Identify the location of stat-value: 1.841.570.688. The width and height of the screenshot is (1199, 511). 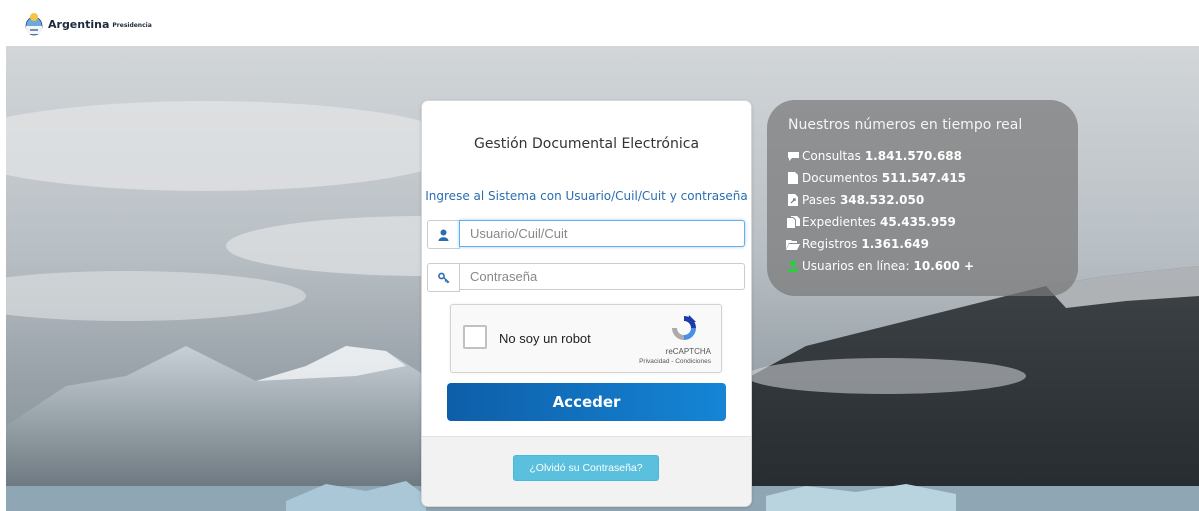
(913, 156).